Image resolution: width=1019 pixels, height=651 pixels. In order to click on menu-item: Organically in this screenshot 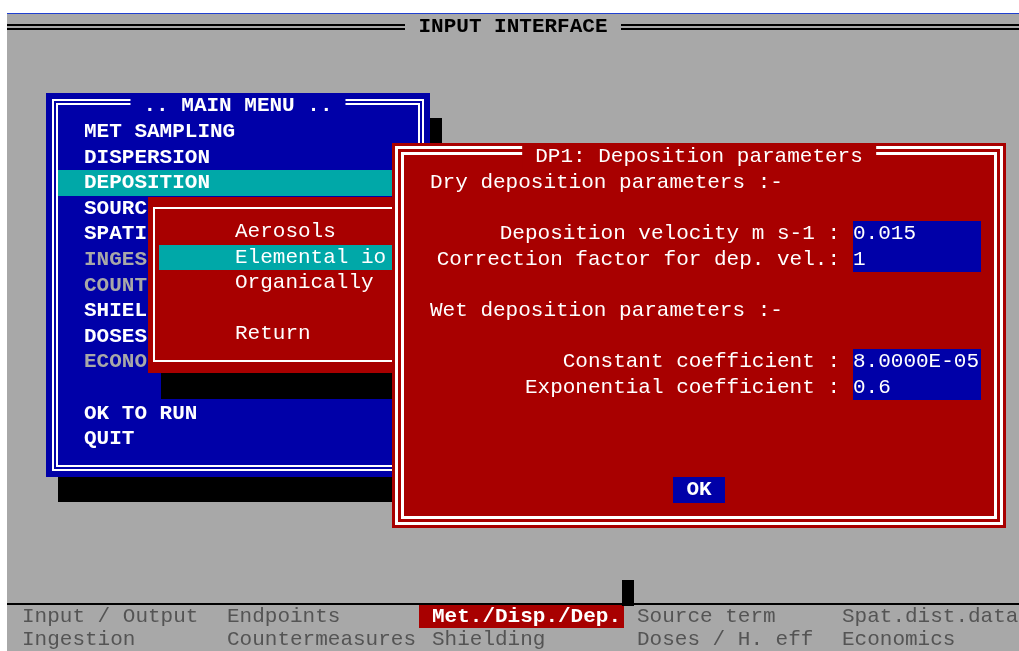, I will do `click(275, 283)`.